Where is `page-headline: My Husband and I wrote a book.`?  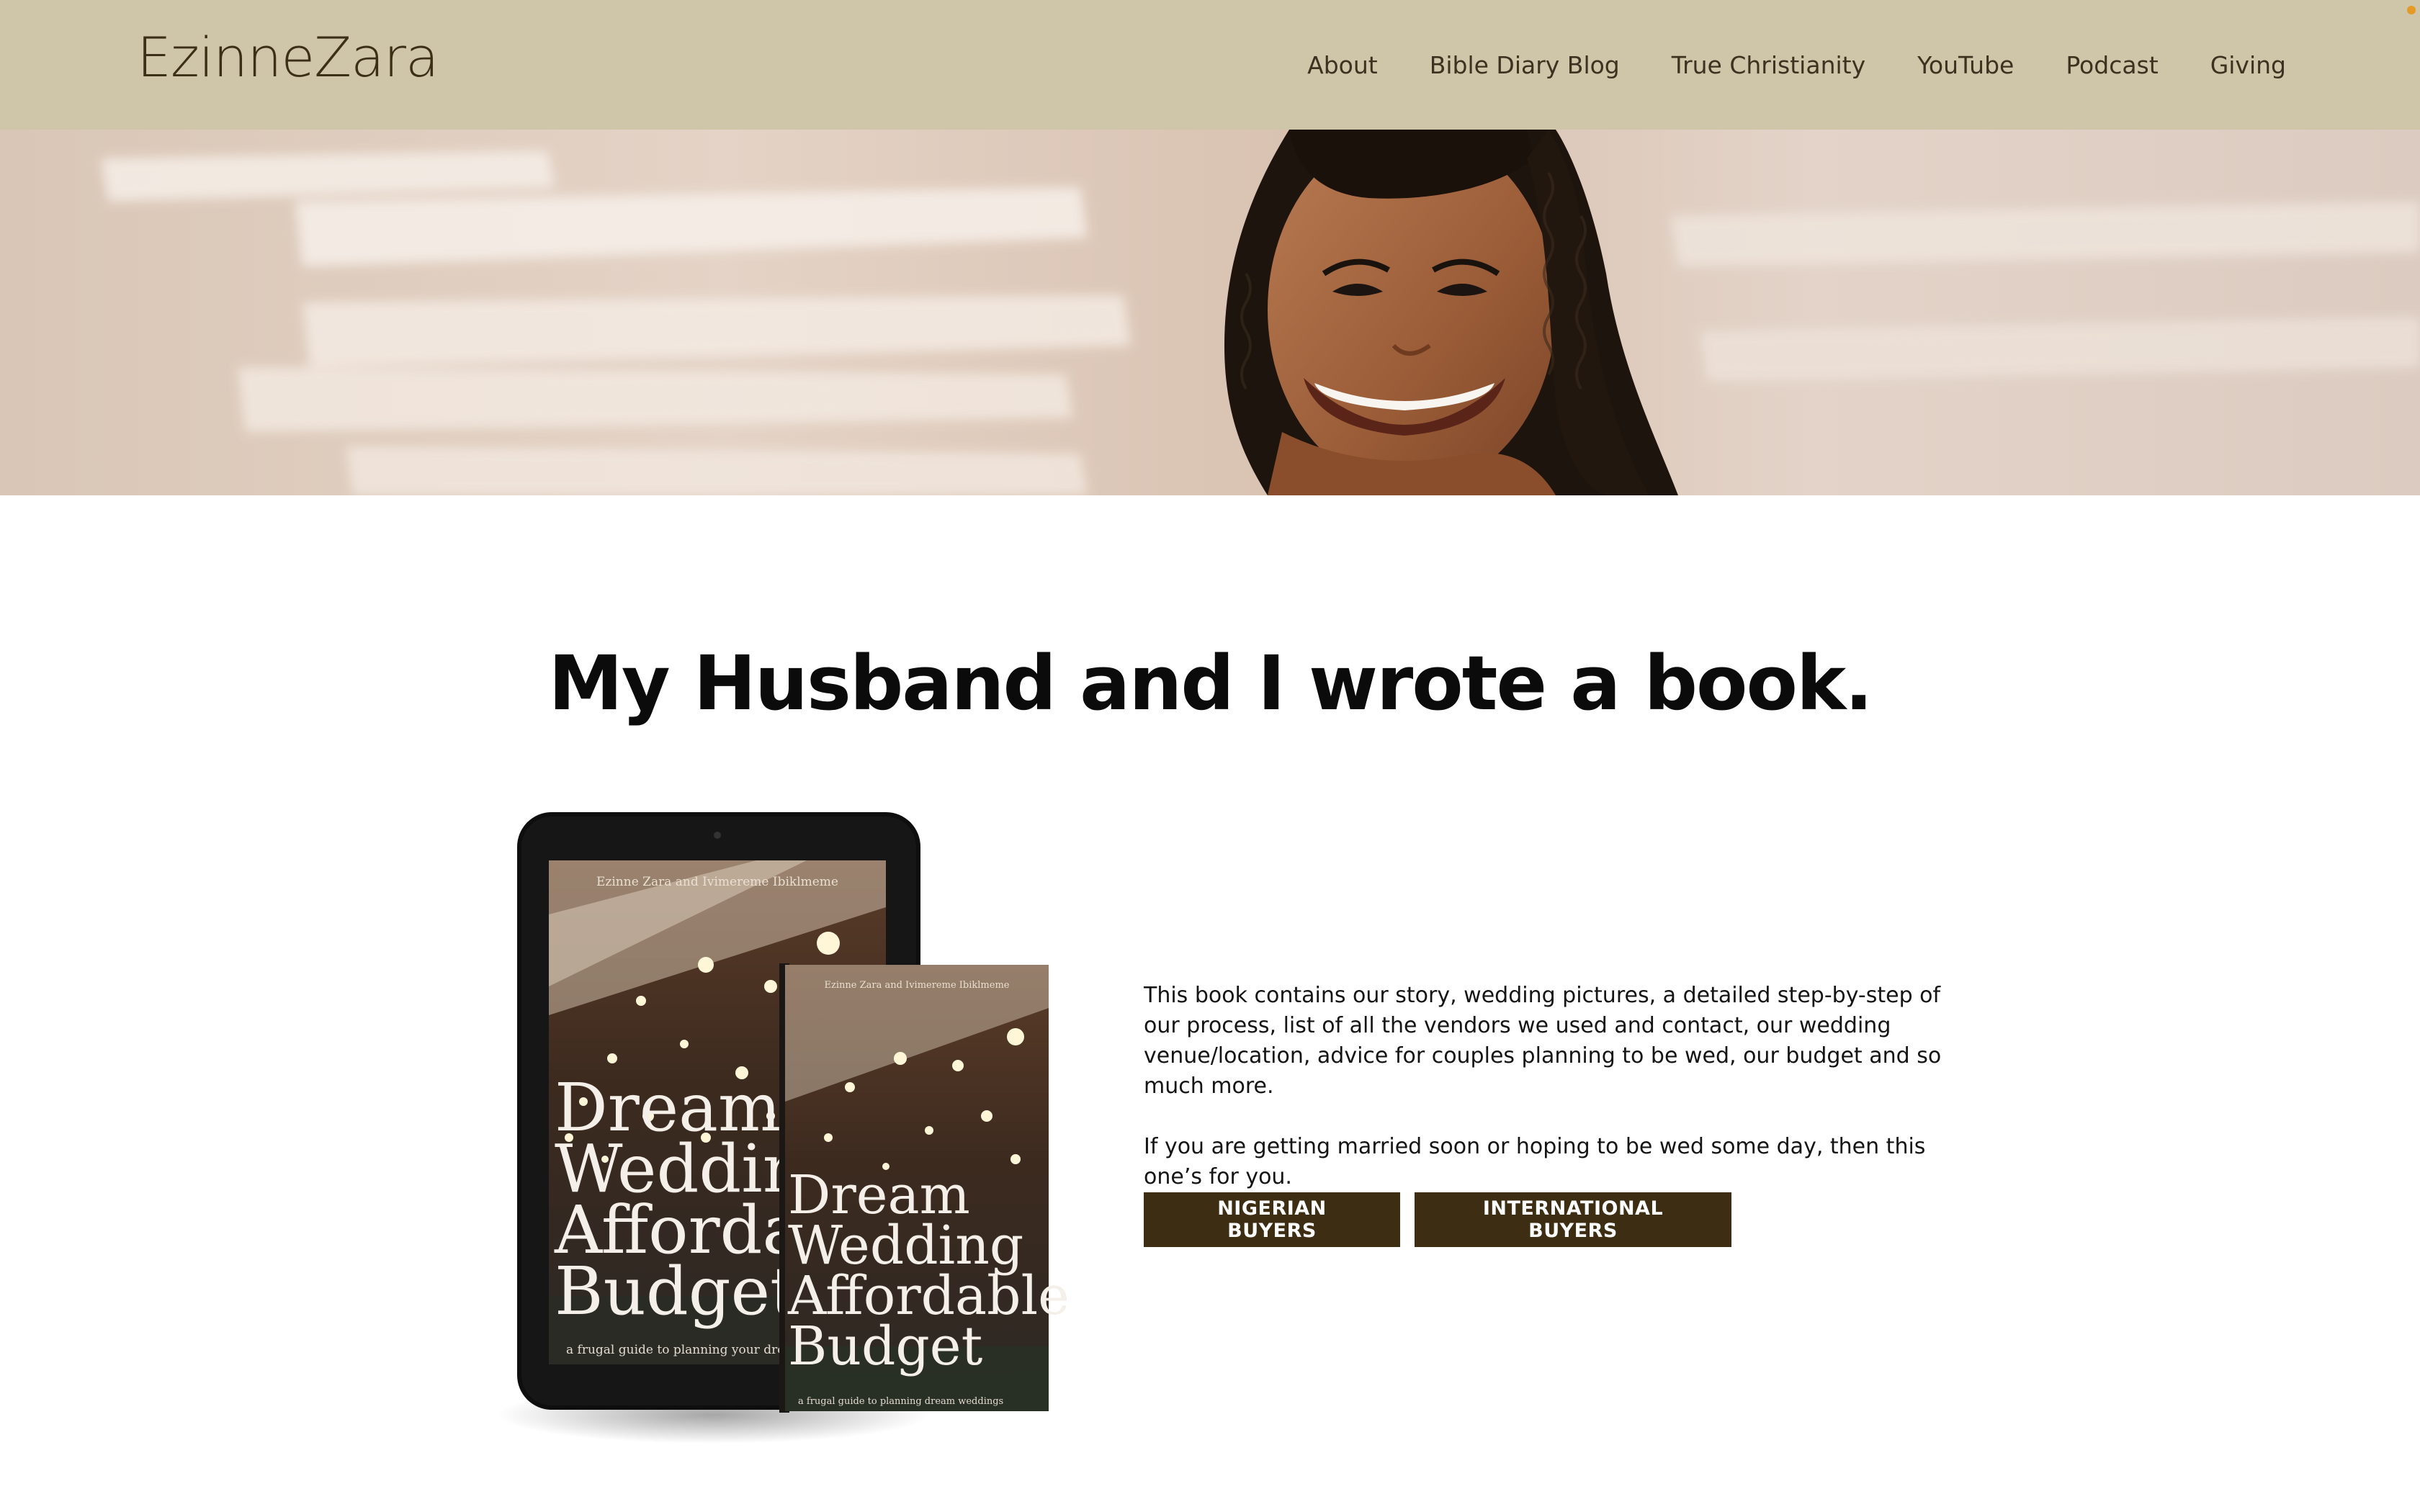 page-headline: My Husband and I wrote a book. is located at coordinates (1210, 683).